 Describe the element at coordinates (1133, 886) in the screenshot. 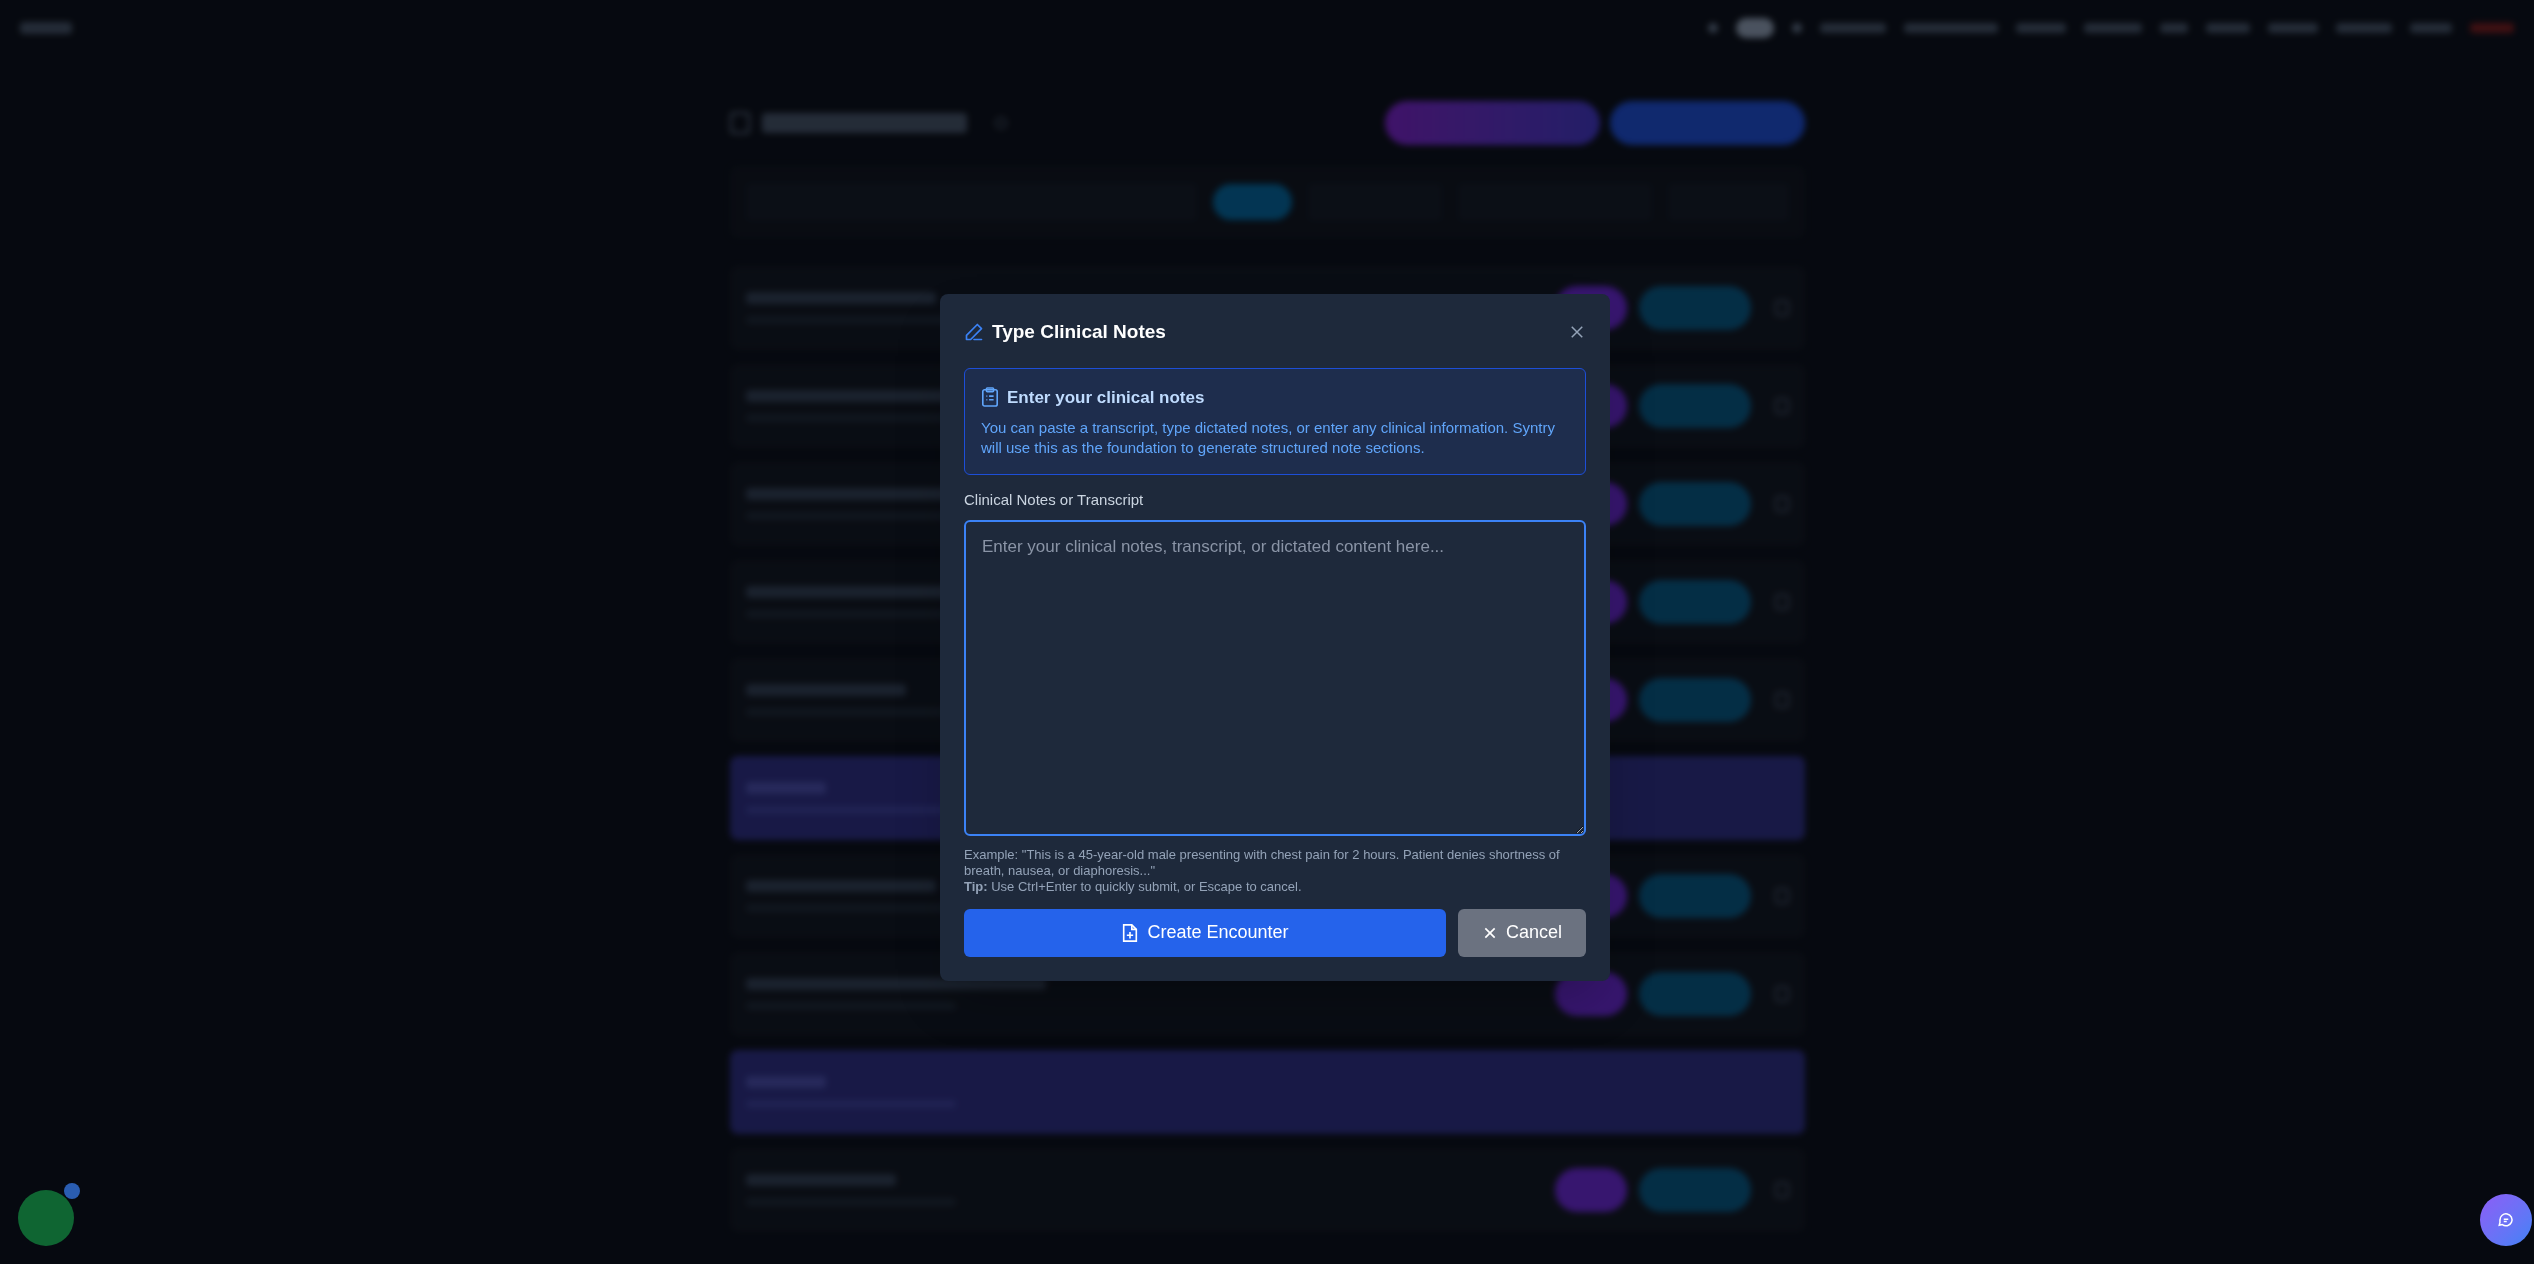

I see `tip-text: Tip: Use Ctrl+Enter to quickly submit, or Escape to cancel.` at that location.